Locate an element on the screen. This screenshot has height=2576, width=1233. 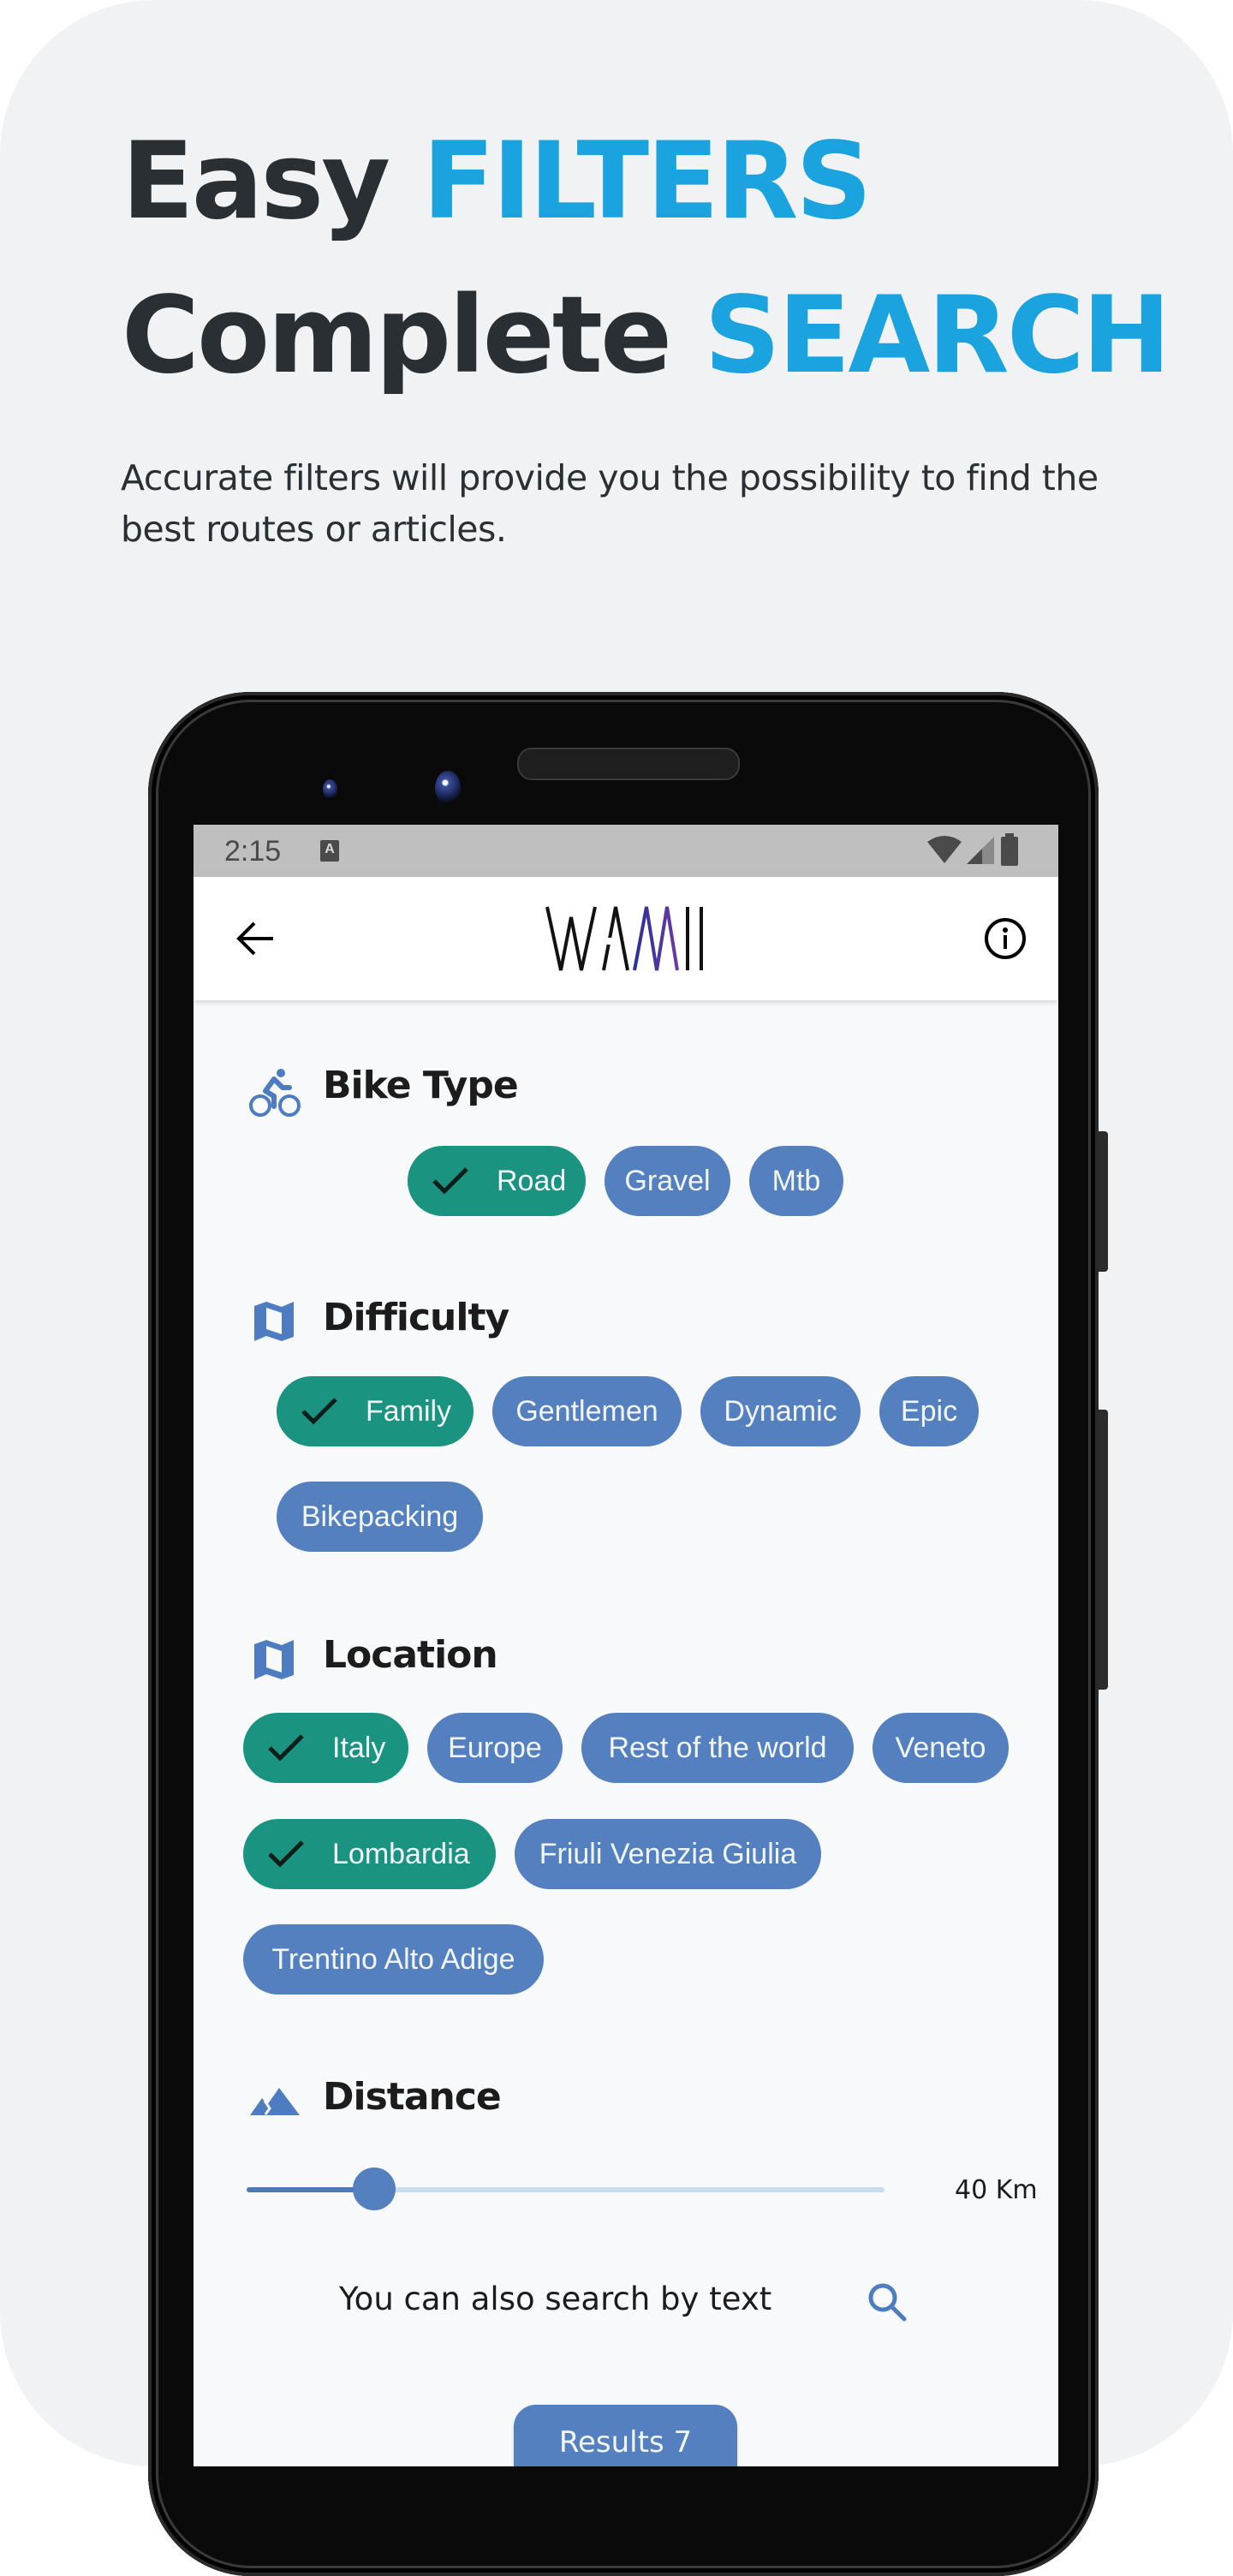
chip-label: Family is located at coordinates (409, 1411).